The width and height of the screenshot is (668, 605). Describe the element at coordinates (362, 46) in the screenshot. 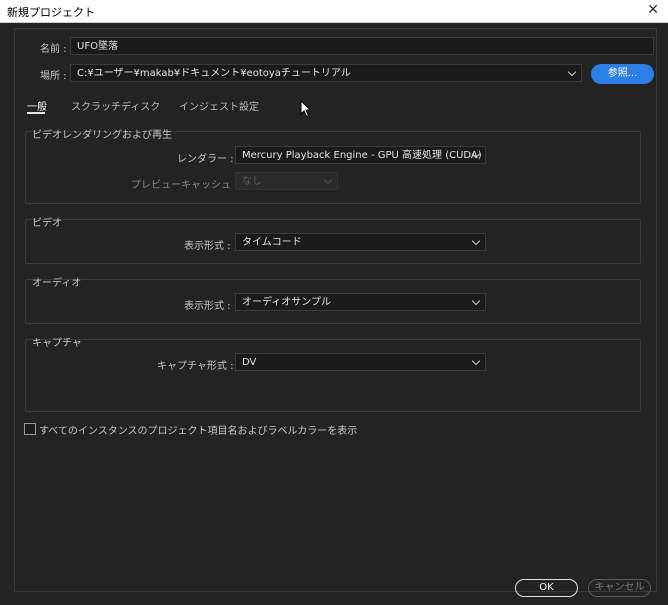

I see `project-name-input: UFO墜落` at that location.